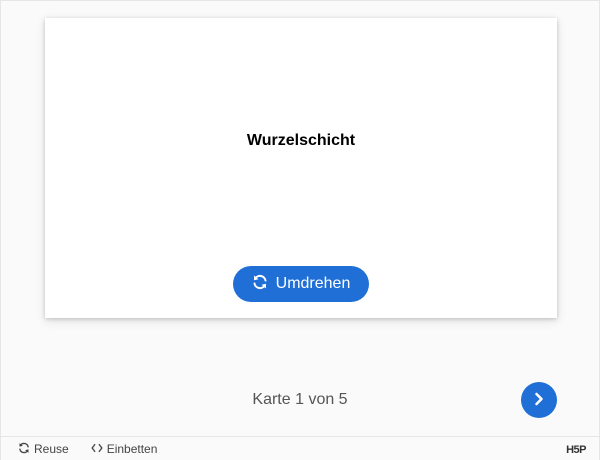  Describe the element at coordinates (132, 449) in the screenshot. I see `embed-label: Einbetten` at that location.